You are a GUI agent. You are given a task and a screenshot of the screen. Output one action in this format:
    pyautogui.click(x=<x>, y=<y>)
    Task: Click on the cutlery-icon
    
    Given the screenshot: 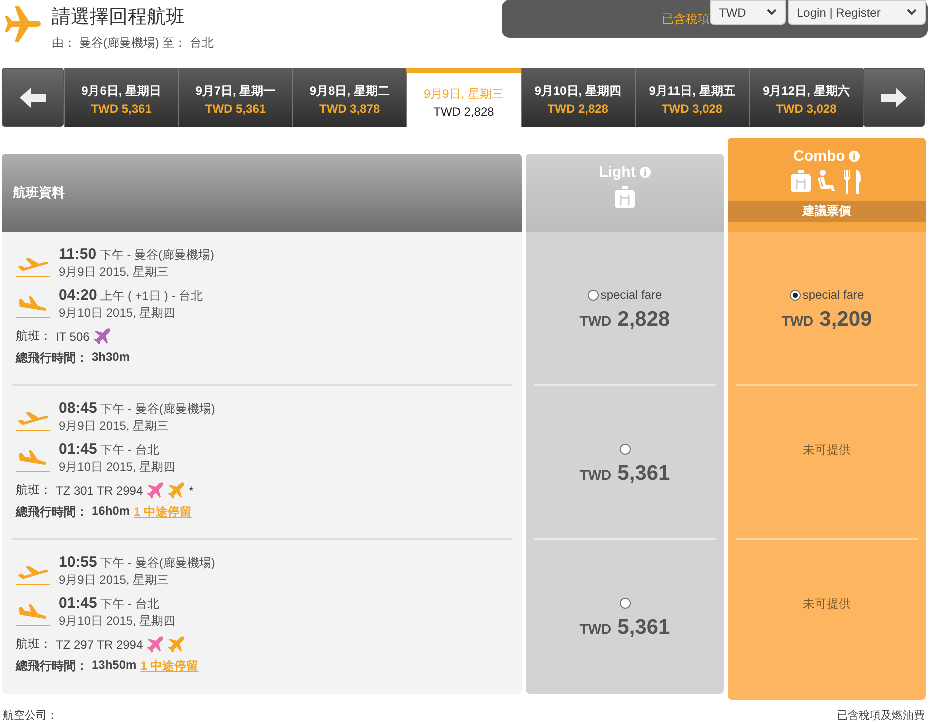 What is the action you would take?
    pyautogui.click(x=853, y=182)
    